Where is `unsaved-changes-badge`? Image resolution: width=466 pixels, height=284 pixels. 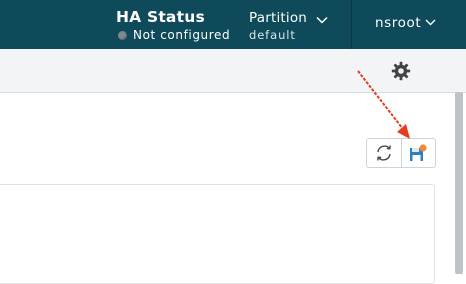
unsaved-changes-badge is located at coordinates (423, 148).